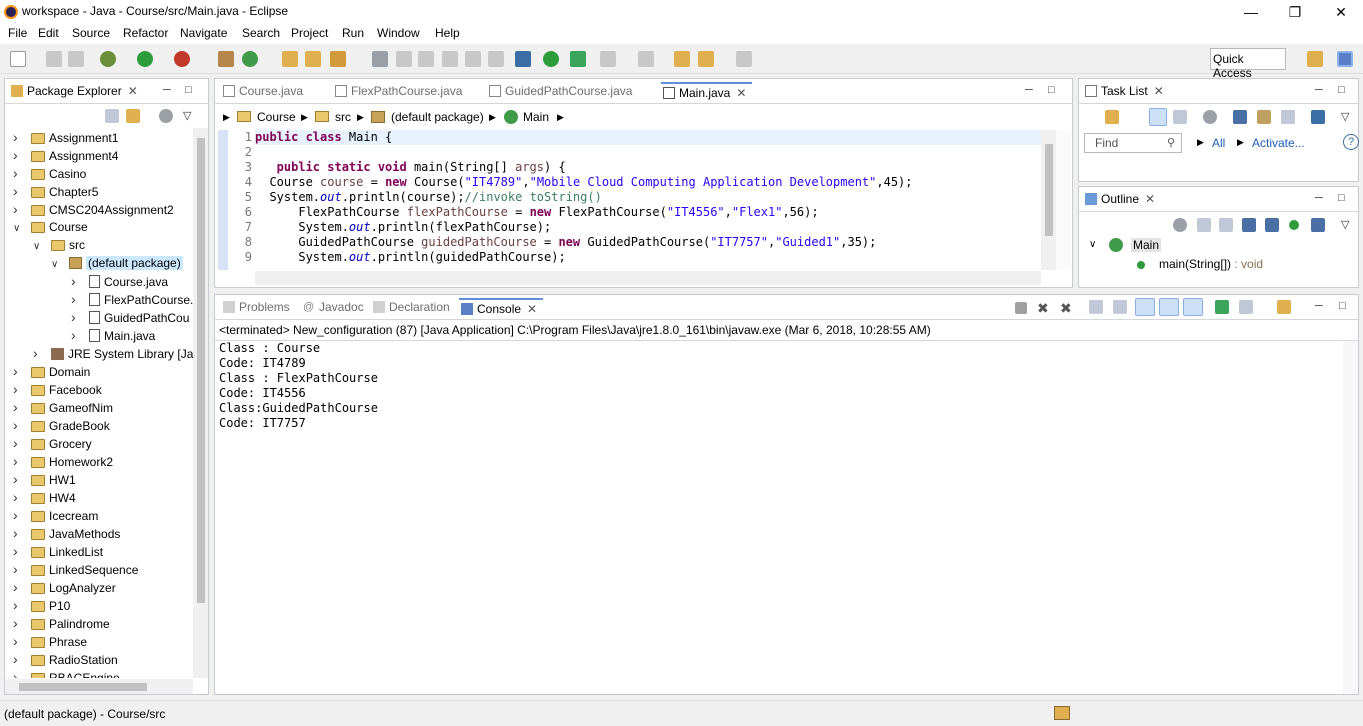 This screenshot has width=1363, height=726. I want to click on tree-item: › Main.java, so click(113, 335).